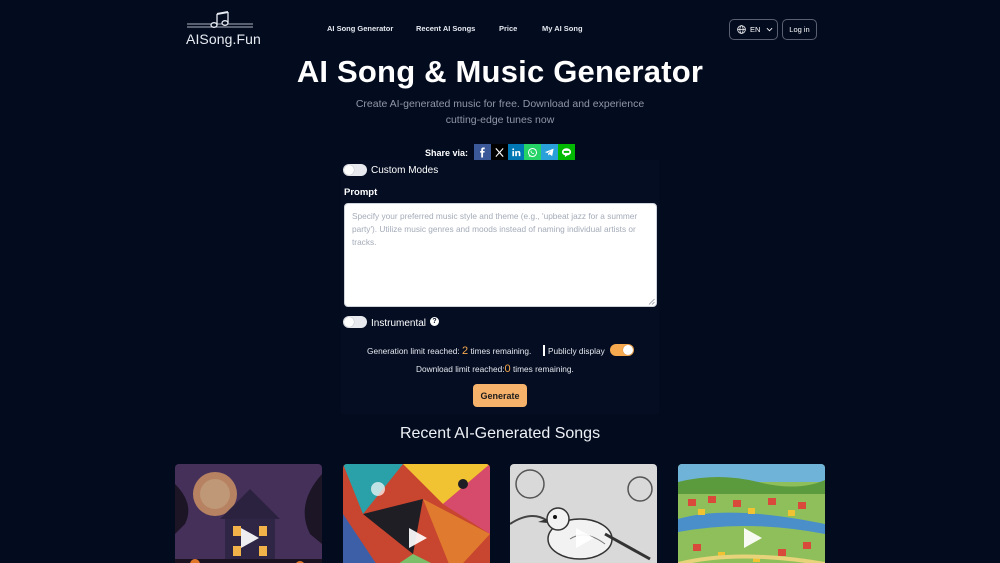 The width and height of the screenshot is (1000, 563). I want to click on help-icon: ?, so click(434, 321).